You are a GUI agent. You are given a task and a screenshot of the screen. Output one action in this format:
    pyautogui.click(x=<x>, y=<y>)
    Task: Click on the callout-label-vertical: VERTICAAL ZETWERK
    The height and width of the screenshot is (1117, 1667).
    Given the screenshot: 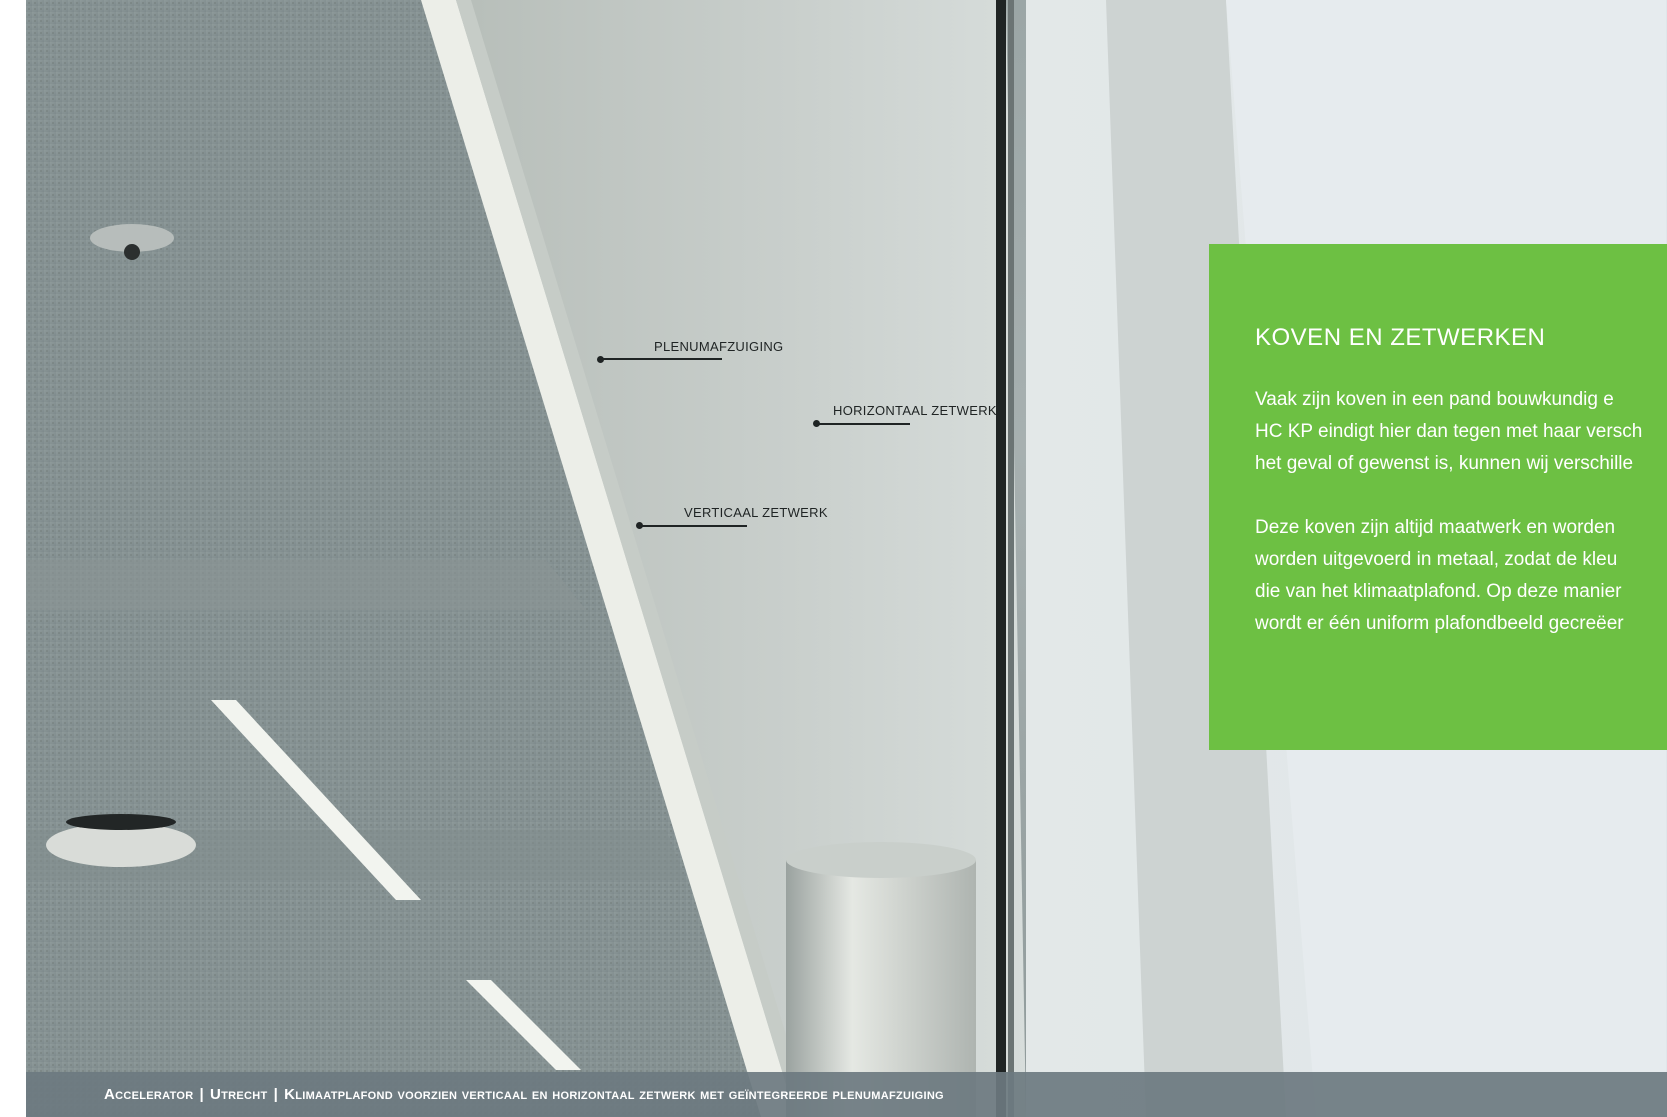 What is the action you would take?
    pyautogui.click(x=756, y=512)
    